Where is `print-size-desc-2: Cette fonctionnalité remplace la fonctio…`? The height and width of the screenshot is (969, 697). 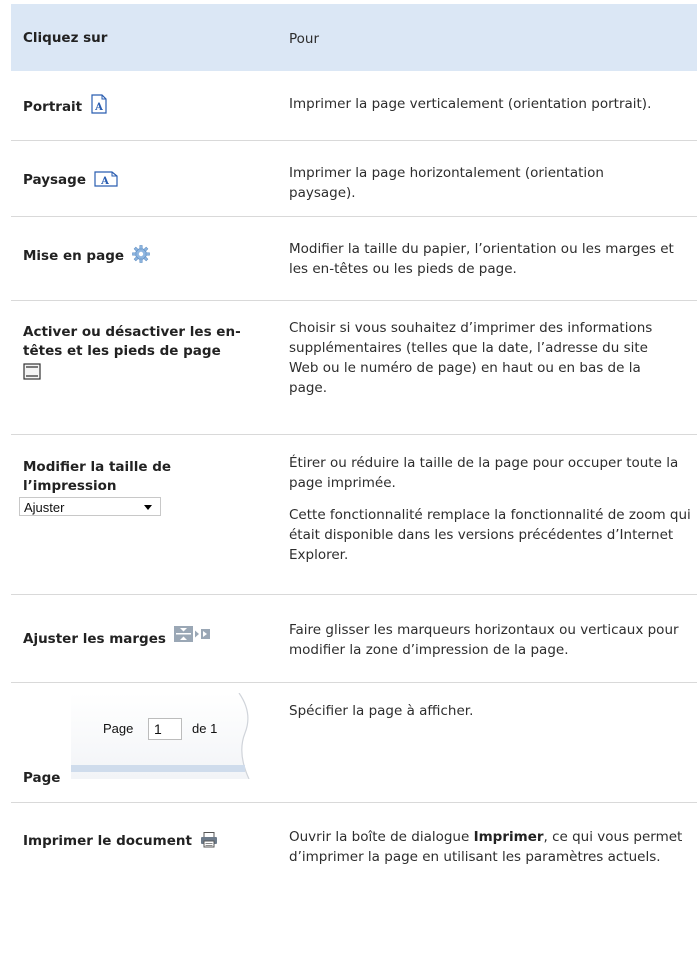 print-size-desc-2: Cette fonctionnalité remplace la fonctio… is located at coordinates (490, 535).